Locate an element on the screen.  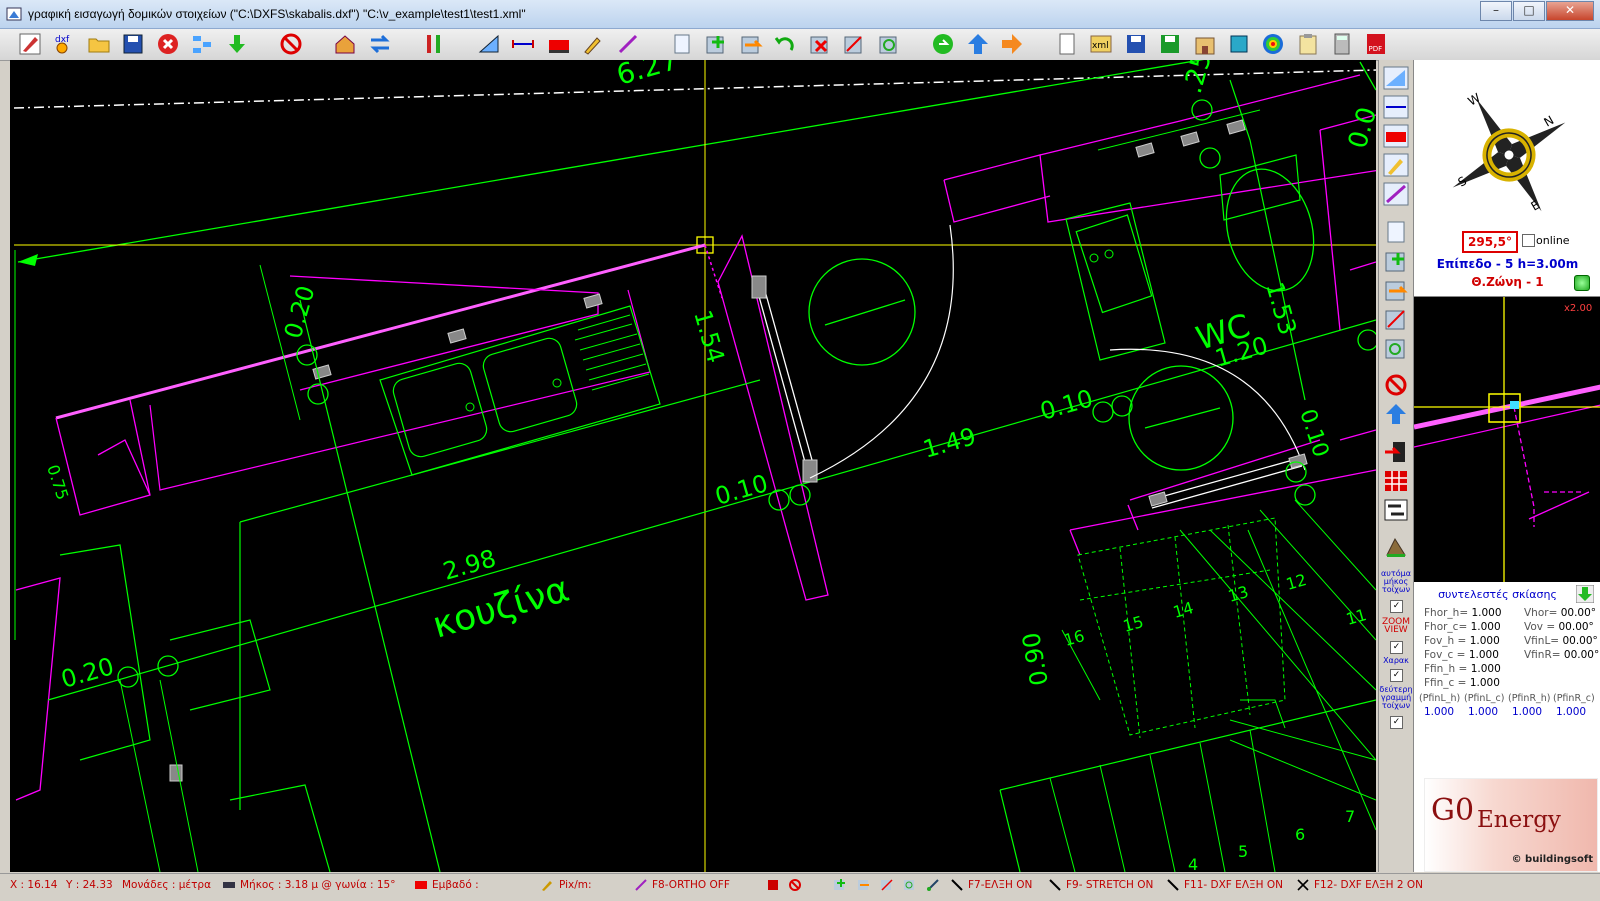
zone-status-icon is located at coordinates (1582, 283).